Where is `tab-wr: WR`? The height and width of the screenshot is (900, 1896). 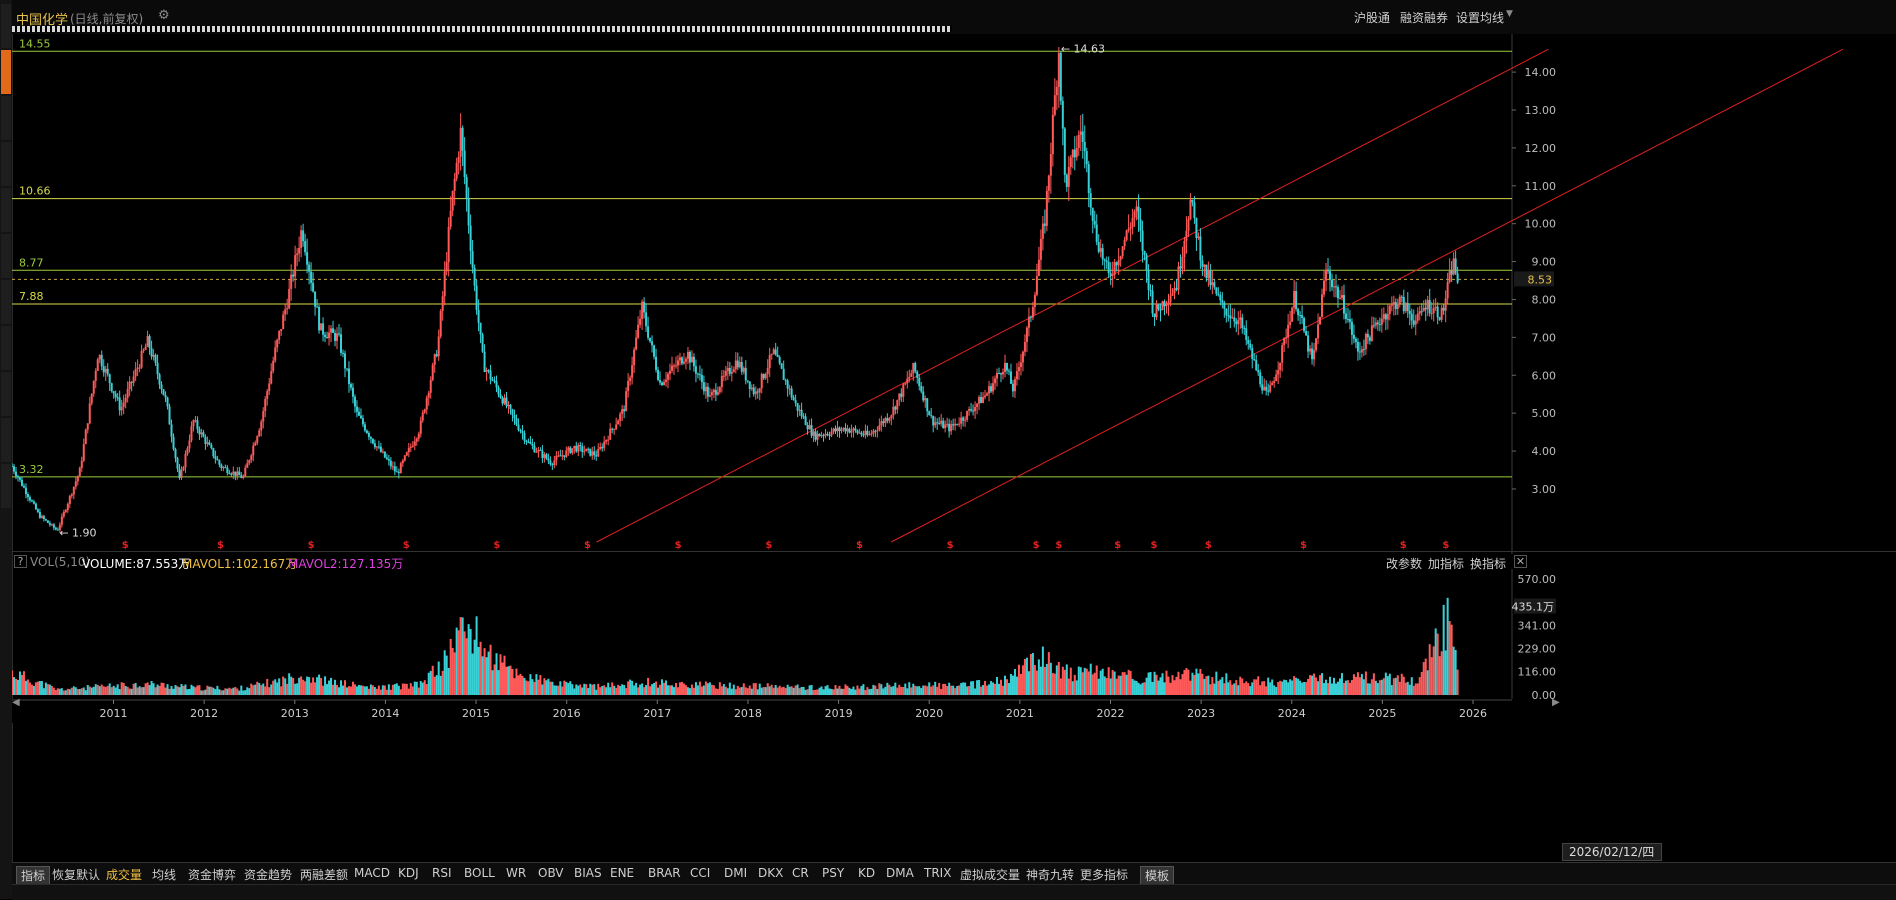
tab-wr: WR is located at coordinates (516, 873).